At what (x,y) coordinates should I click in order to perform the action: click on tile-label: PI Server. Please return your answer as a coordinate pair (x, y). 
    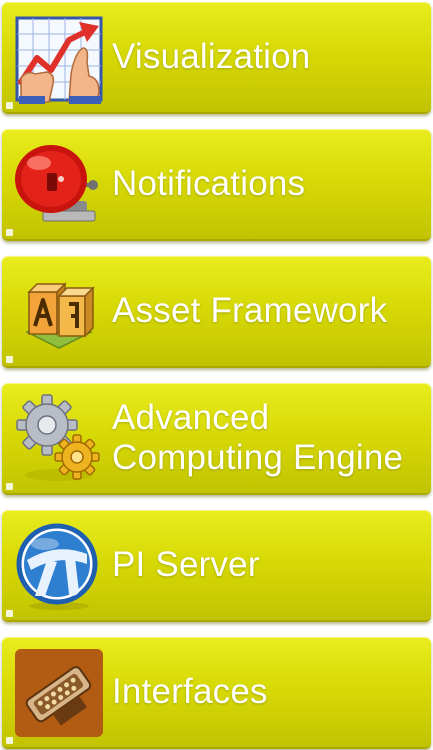
    Looking at the image, I should click on (268, 565).